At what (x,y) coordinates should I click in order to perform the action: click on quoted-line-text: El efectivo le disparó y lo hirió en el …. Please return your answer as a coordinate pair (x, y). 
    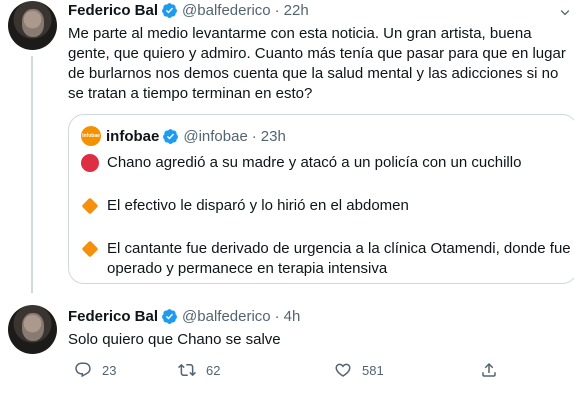
    Looking at the image, I should click on (258, 205).